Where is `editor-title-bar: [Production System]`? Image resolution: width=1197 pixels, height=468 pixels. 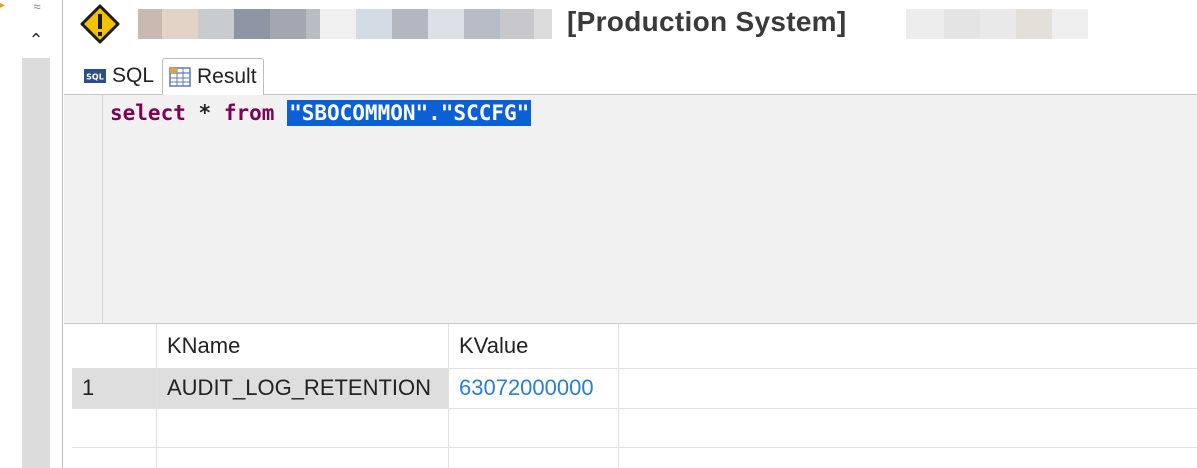
editor-title-bar: [Production System] is located at coordinates (630, 25).